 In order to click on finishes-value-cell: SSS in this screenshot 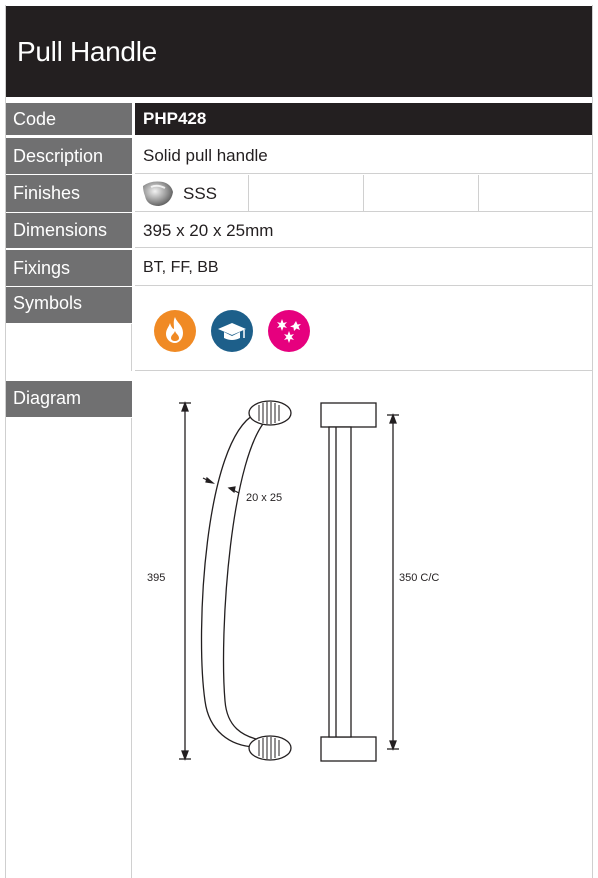, I will do `click(363, 193)`.